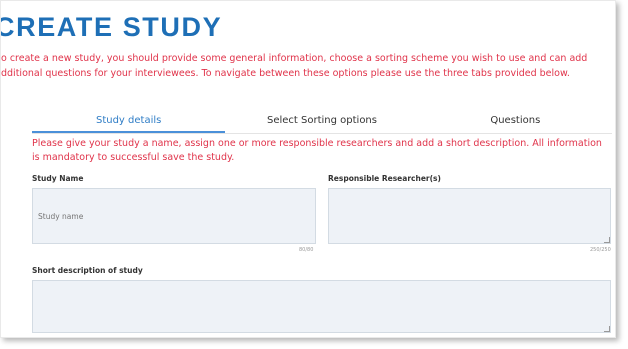 Image resolution: width=628 pixels, height=349 pixels. Describe the element at coordinates (600, 250) in the screenshot. I see `researchers-counter: 250/250` at that location.